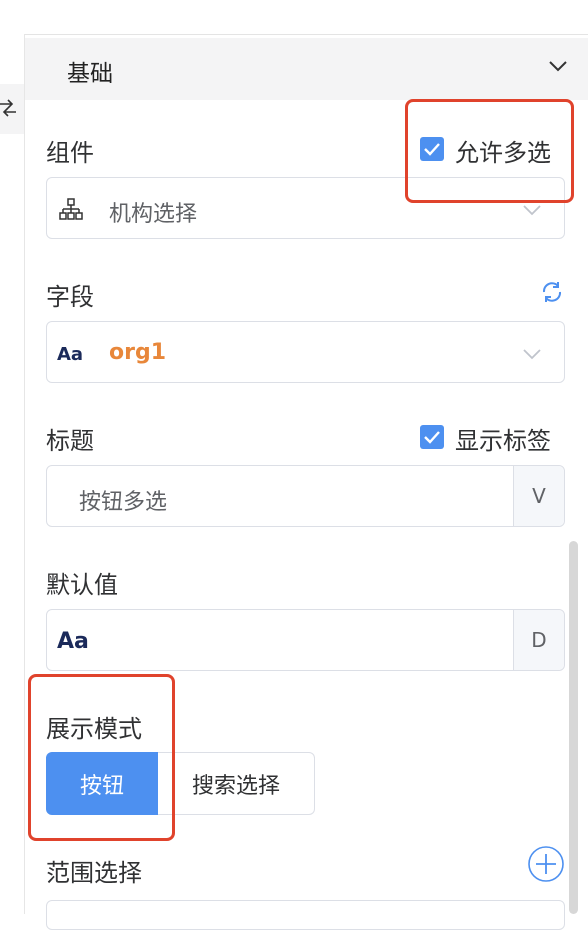  I want to click on field-select: Aa org1, so click(305, 352).